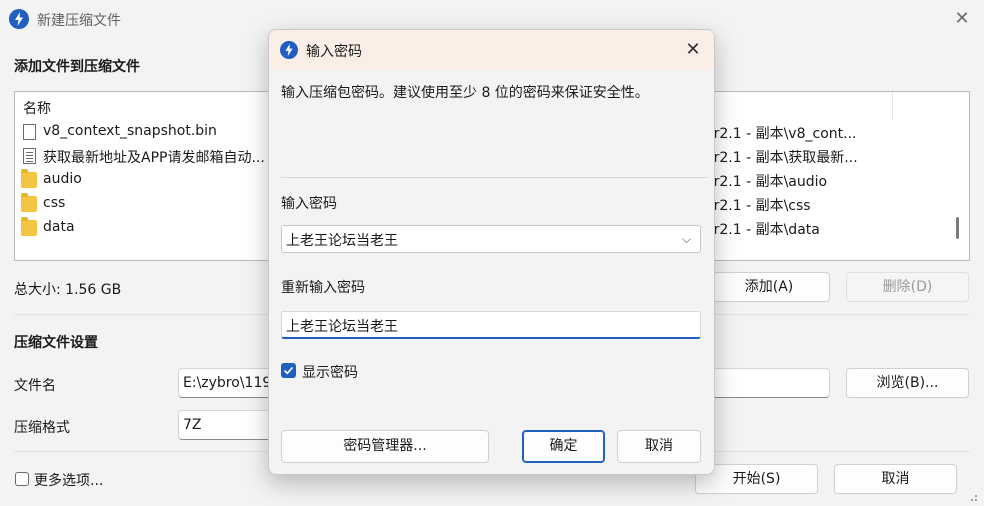  What do you see at coordinates (309, 204) in the screenshot?
I see `password-label: 输入密码` at bounding box center [309, 204].